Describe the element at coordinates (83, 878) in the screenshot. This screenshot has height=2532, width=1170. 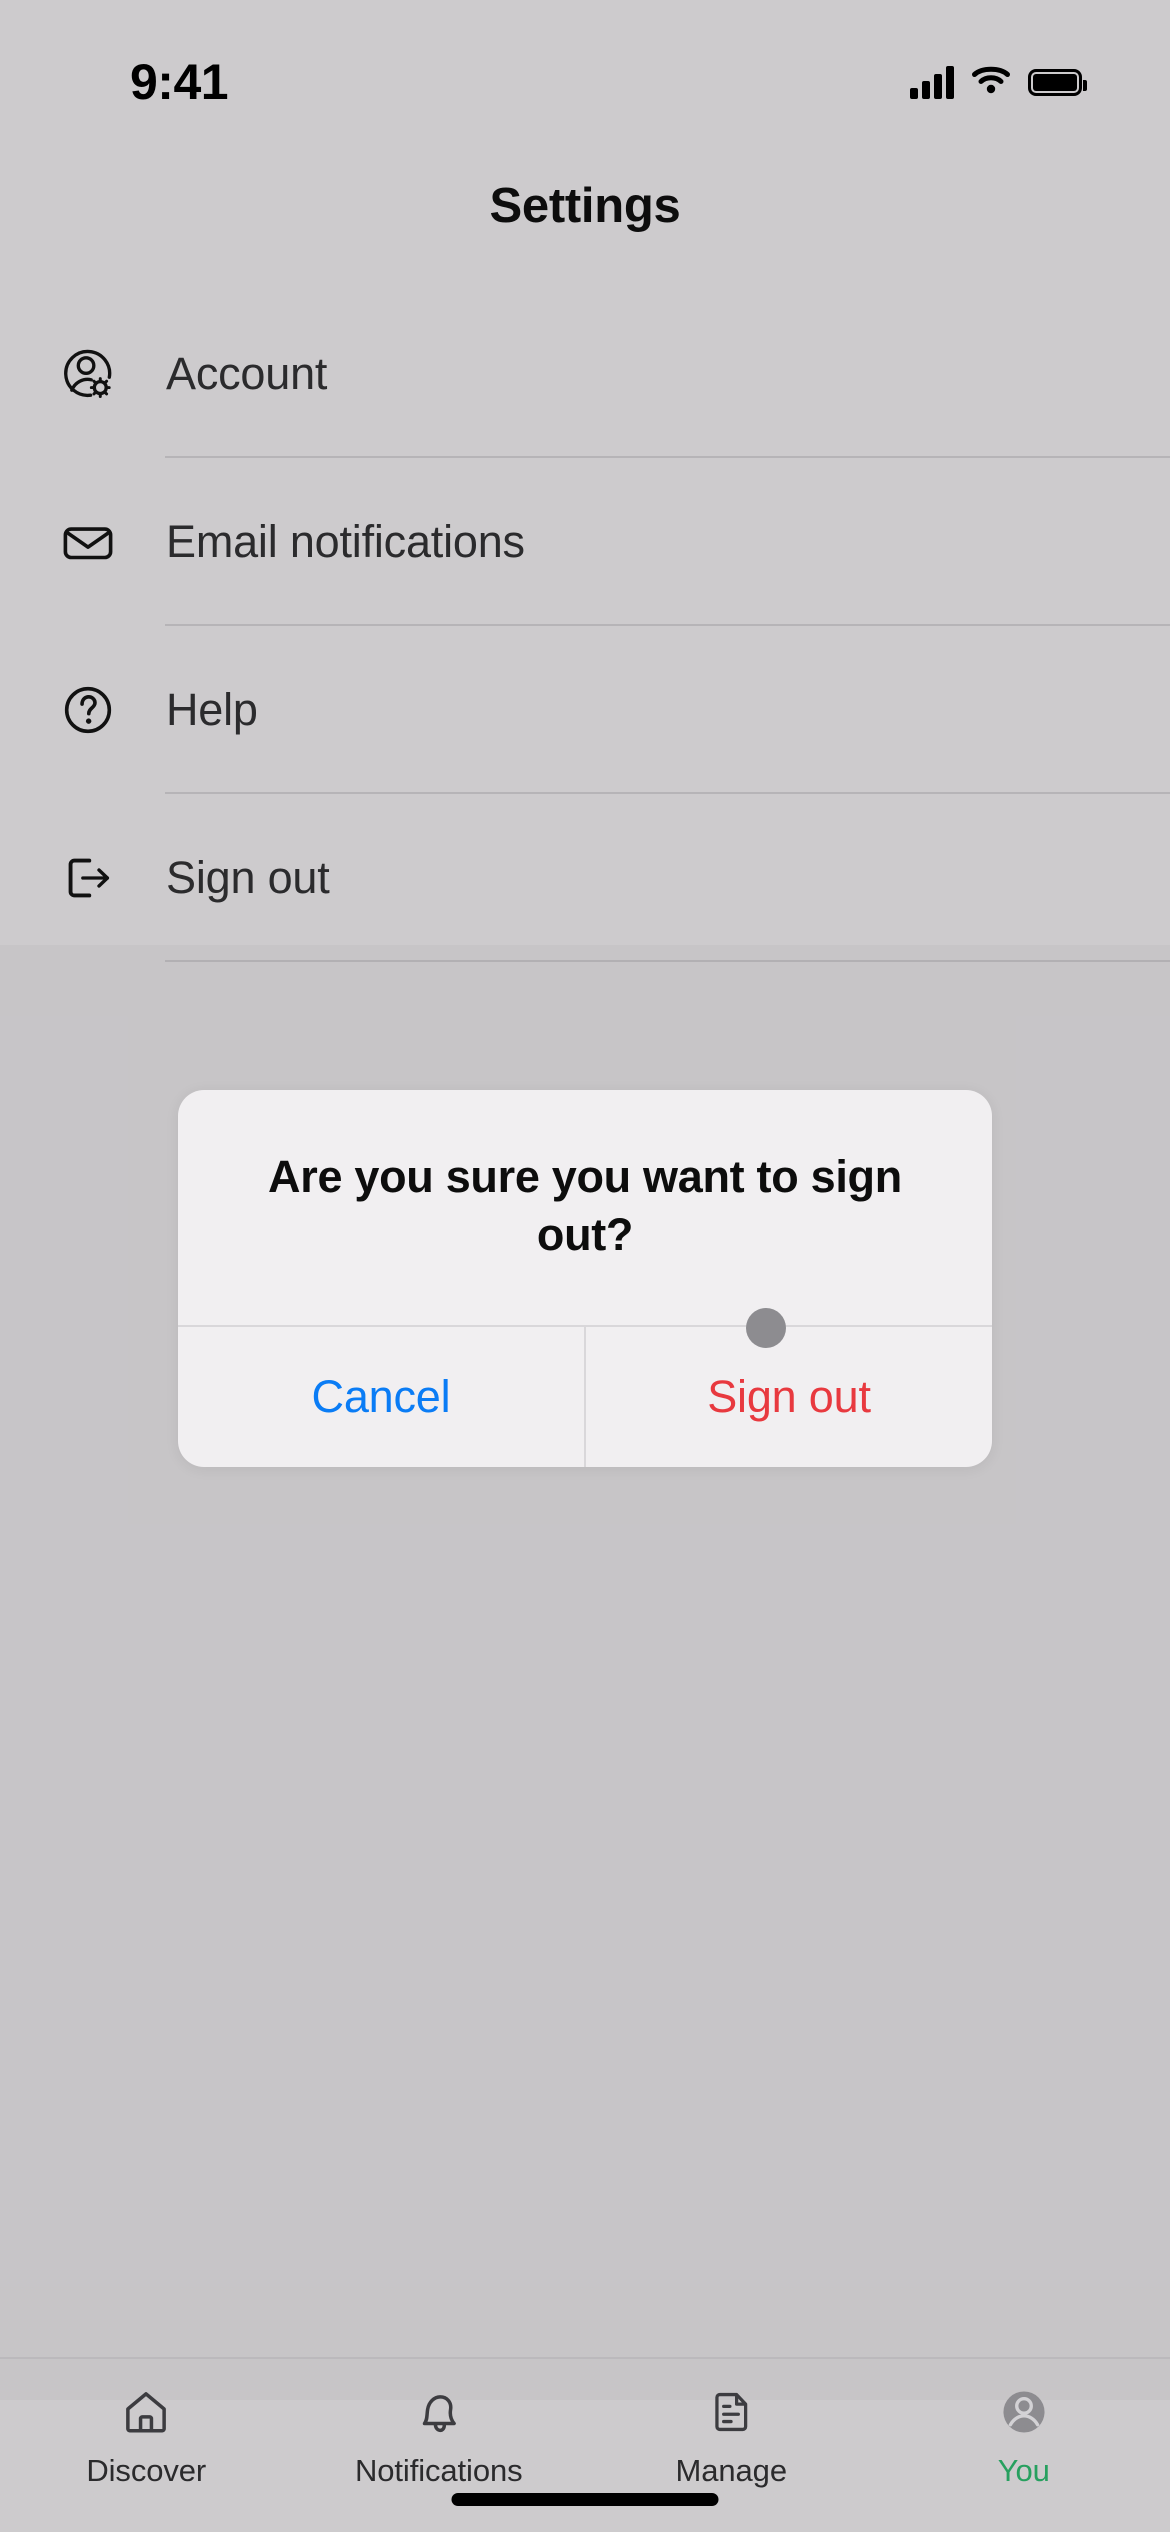
I see `logout-icon` at that location.